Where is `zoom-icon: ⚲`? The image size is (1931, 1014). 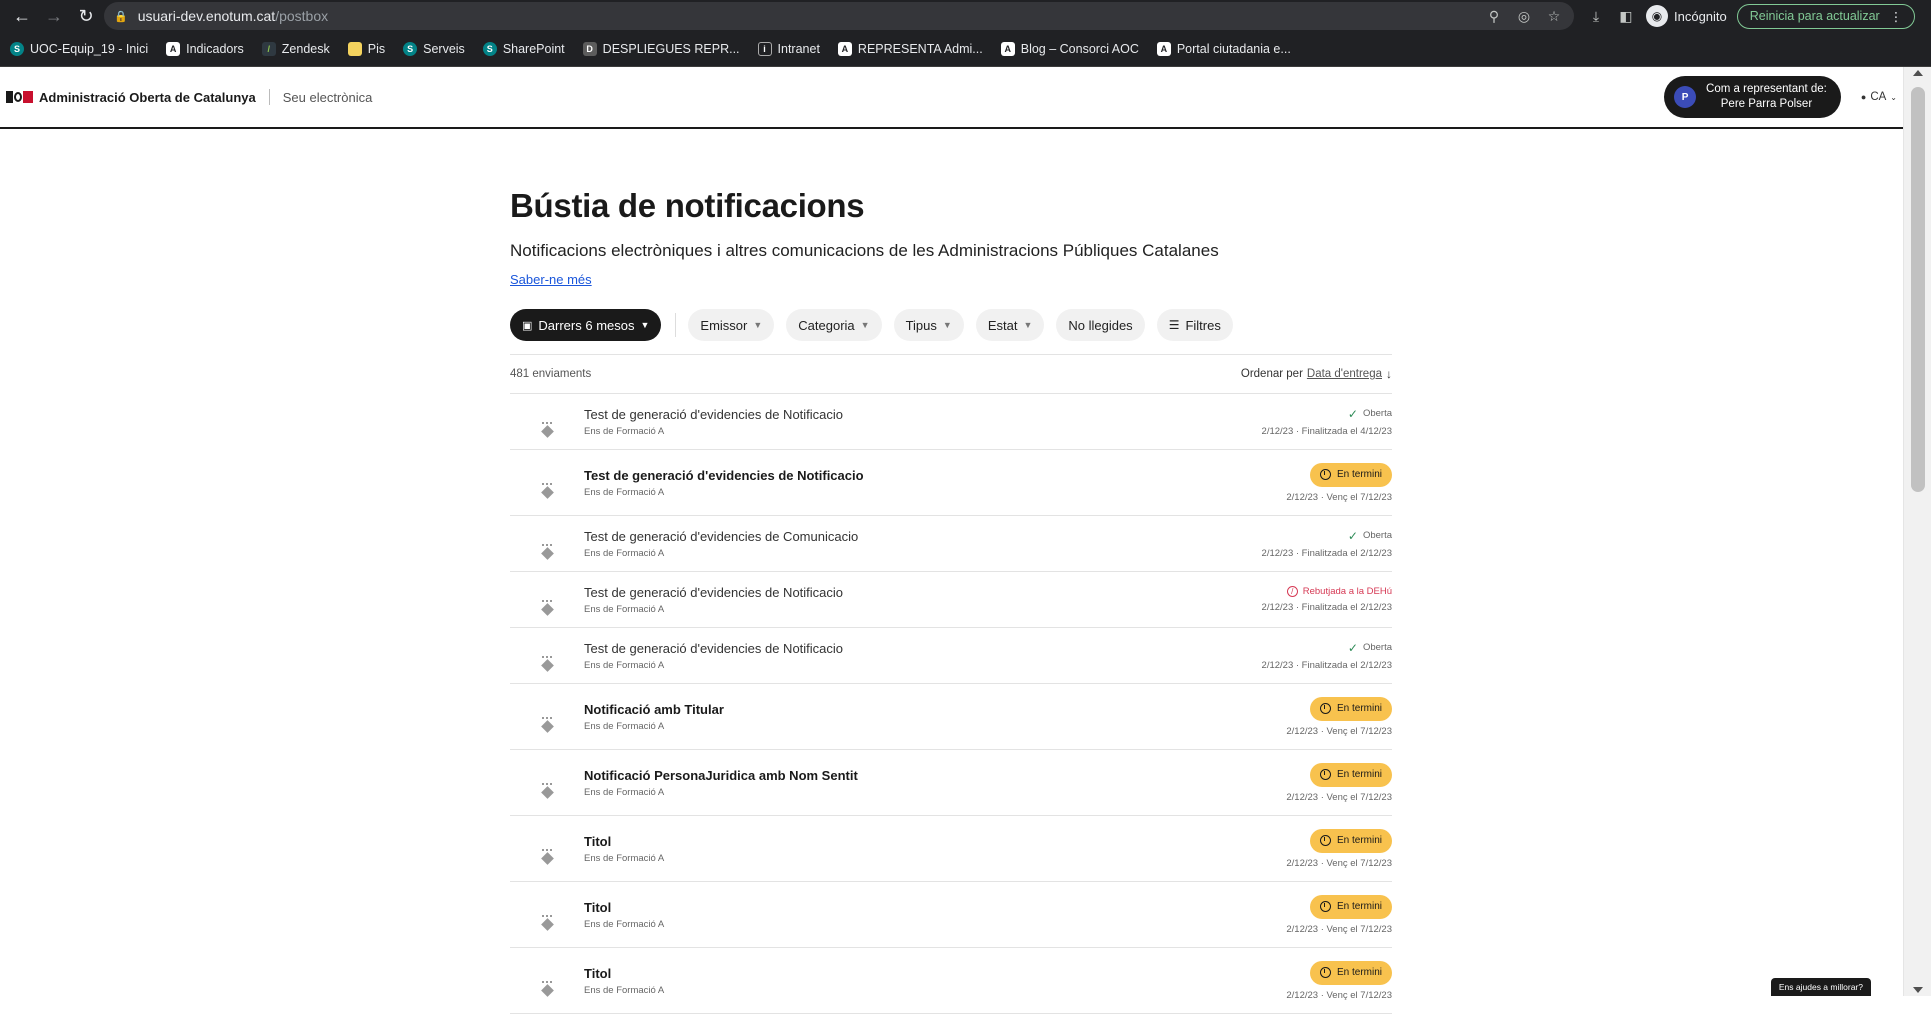 zoom-icon: ⚲ is located at coordinates (1494, 16).